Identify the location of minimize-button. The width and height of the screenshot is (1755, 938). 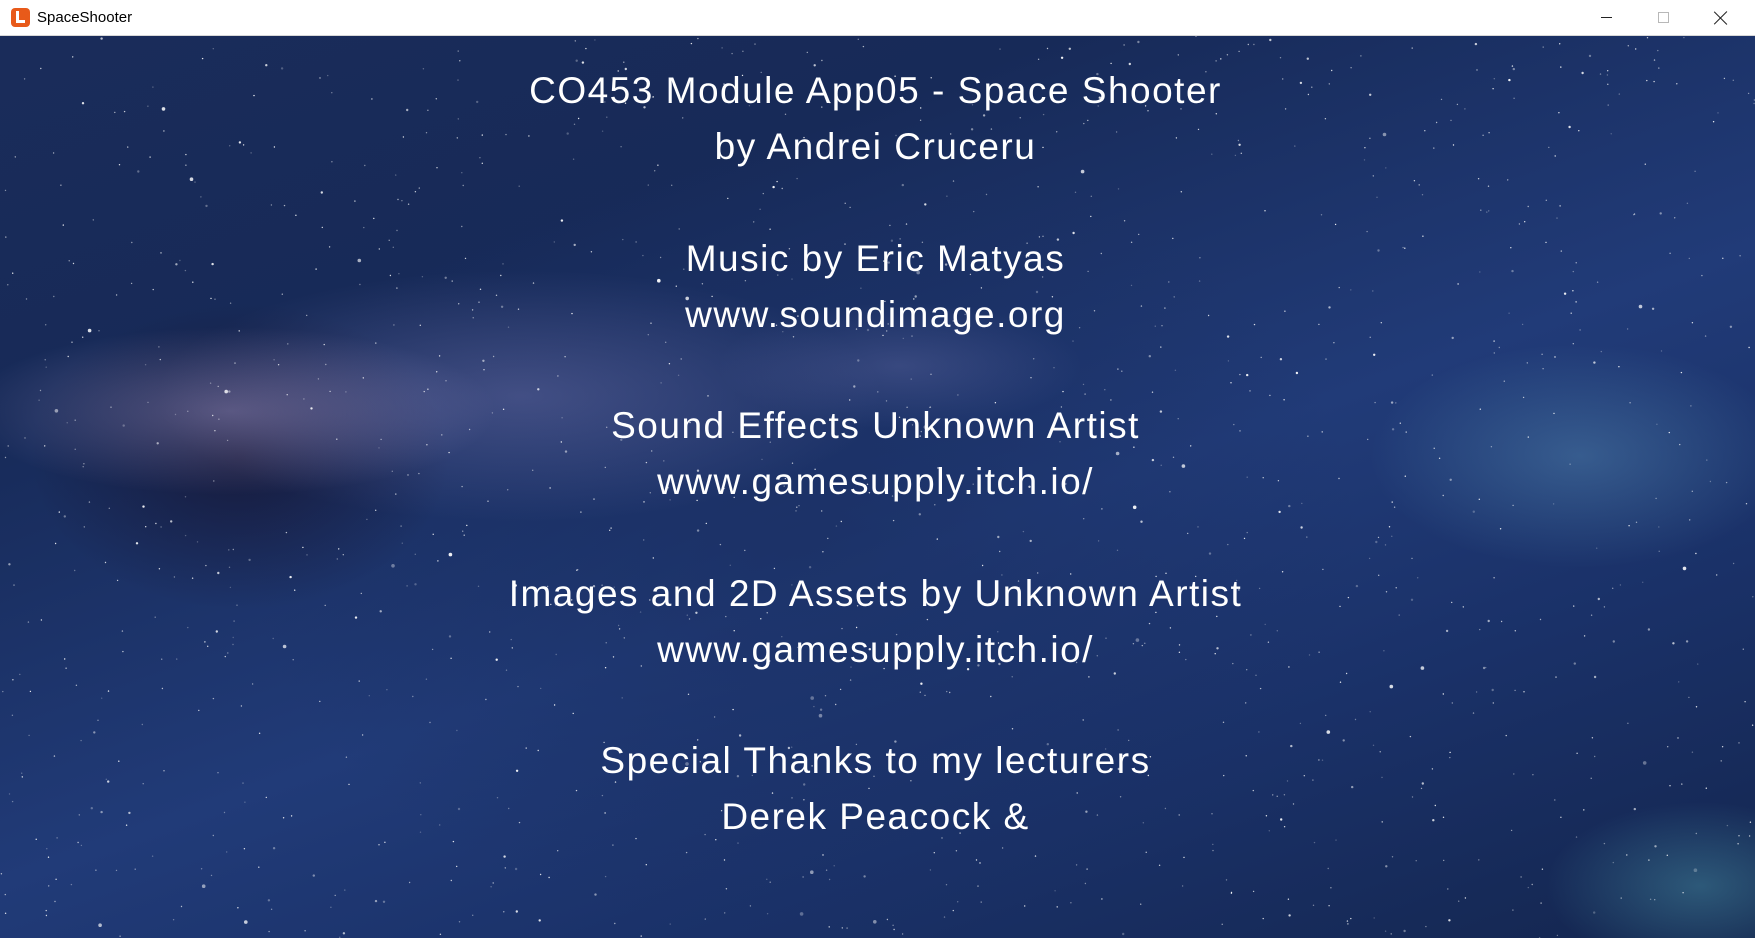
(1606, 17).